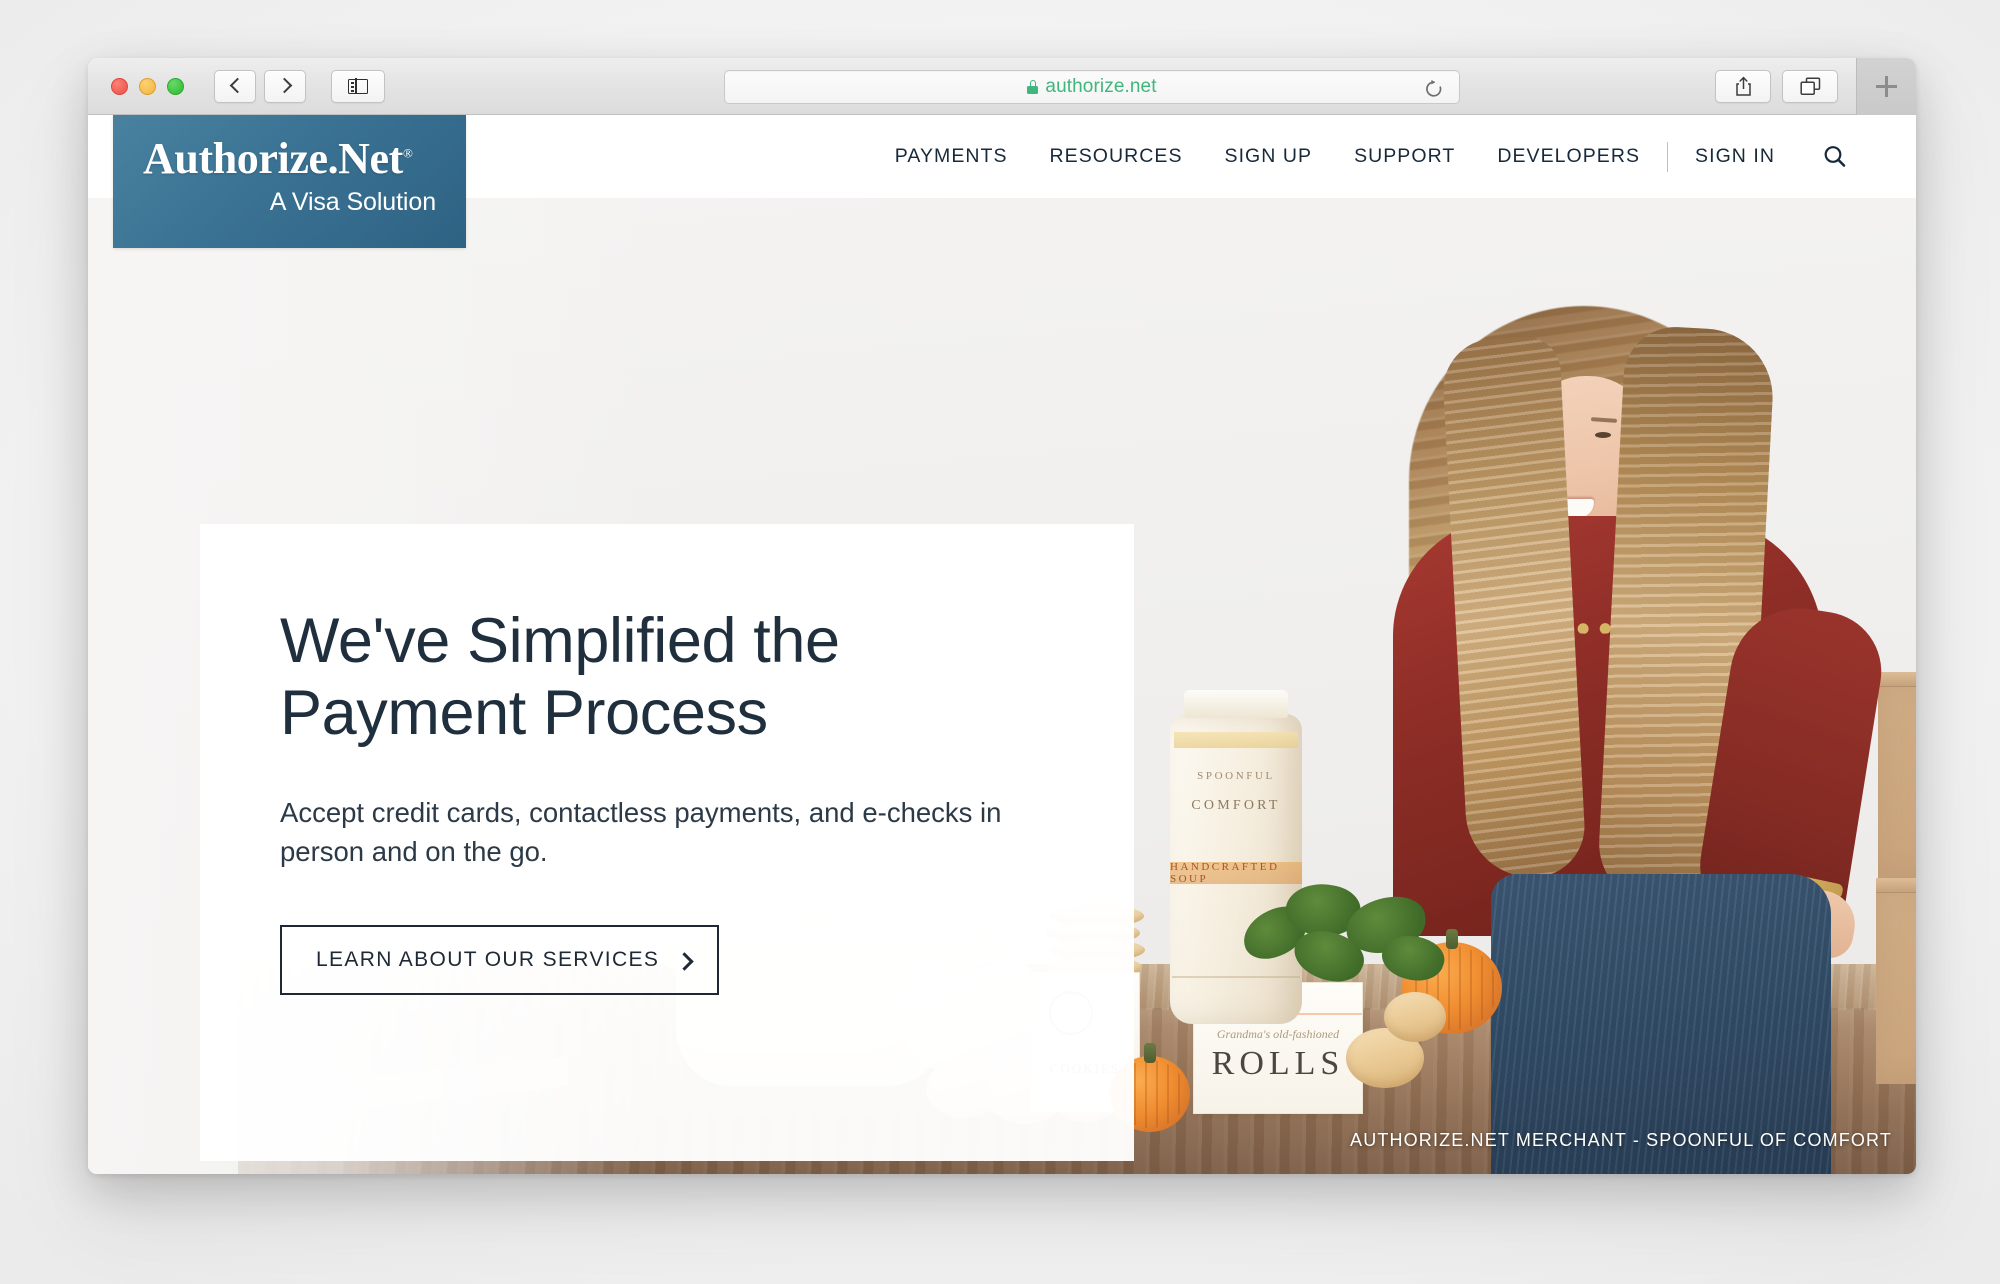  Describe the element at coordinates (1033, 87) in the screenshot. I see `lock-icon` at that location.